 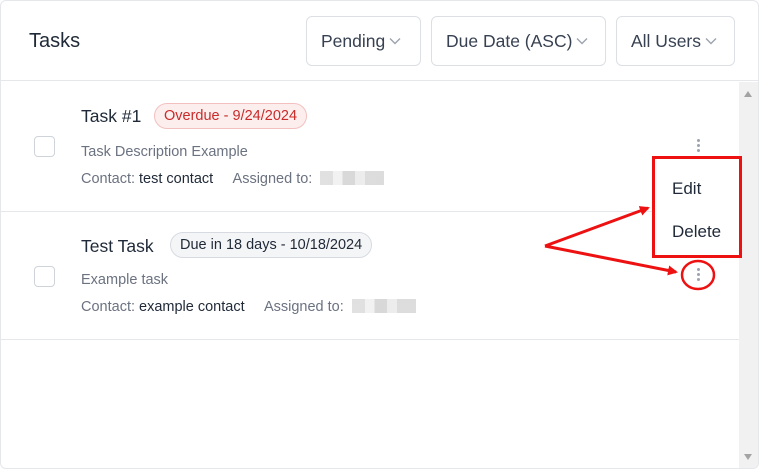 What do you see at coordinates (176, 179) in the screenshot?
I see `contact-link: test contact` at bounding box center [176, 179].